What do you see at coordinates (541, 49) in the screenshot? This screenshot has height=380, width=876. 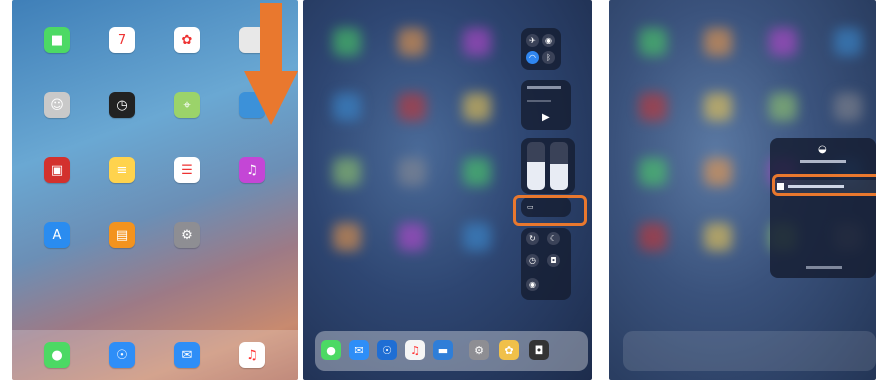 I see `connectivity-group: ✈ ◉ ◠ ᛒ` at bounding box center [541, 49].